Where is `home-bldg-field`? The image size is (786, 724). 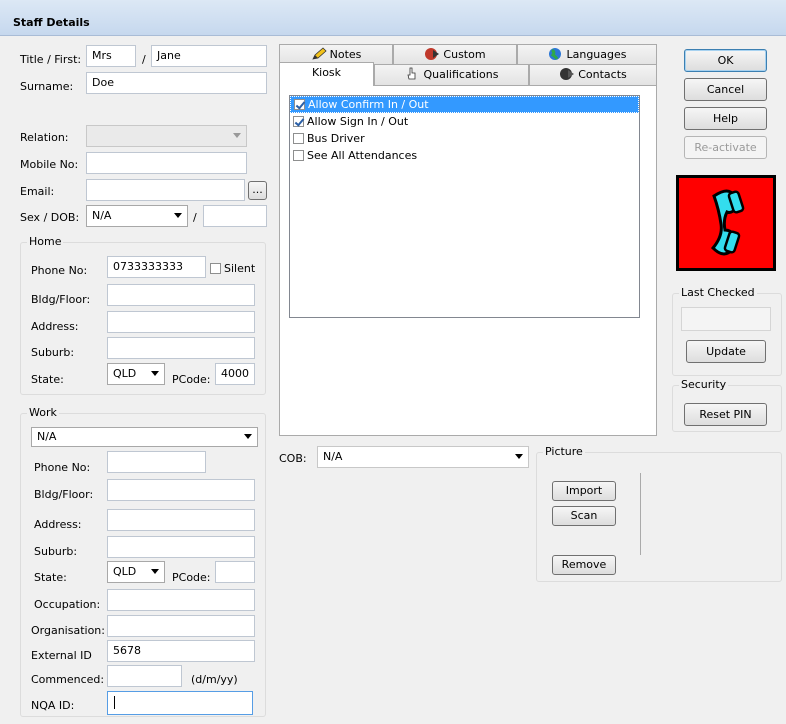 home-bldg-field is located at coordinates (181, 295).